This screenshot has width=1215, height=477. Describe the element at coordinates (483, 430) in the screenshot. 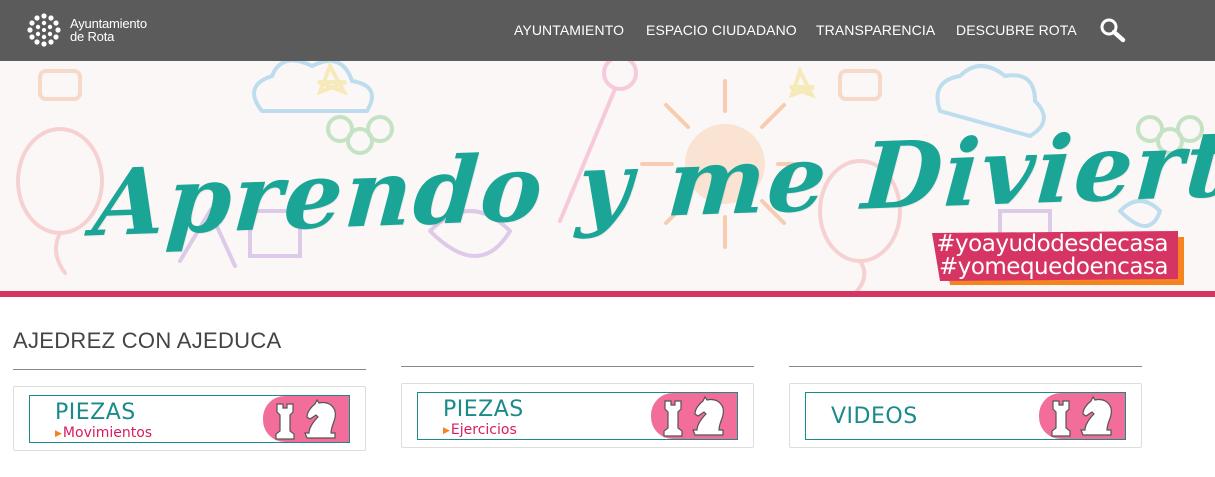

I see `card-subtitle-text: Ejercicios` at that location.